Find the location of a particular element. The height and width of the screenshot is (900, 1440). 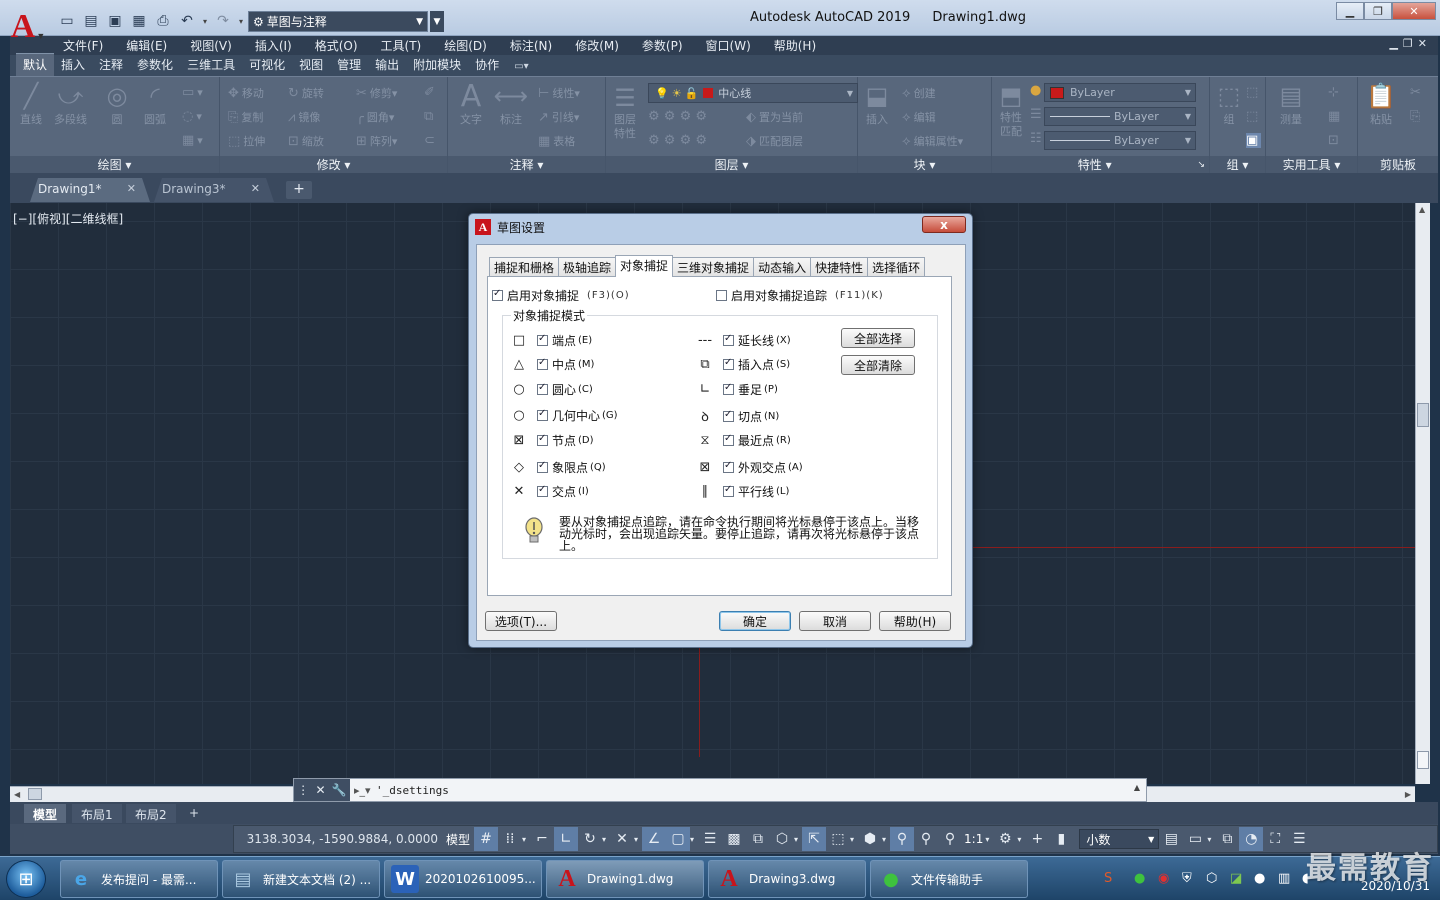

layer-tools-row1: ⚙ ⚙ ⚙ ⚙ is located at coordinates (679, 116).